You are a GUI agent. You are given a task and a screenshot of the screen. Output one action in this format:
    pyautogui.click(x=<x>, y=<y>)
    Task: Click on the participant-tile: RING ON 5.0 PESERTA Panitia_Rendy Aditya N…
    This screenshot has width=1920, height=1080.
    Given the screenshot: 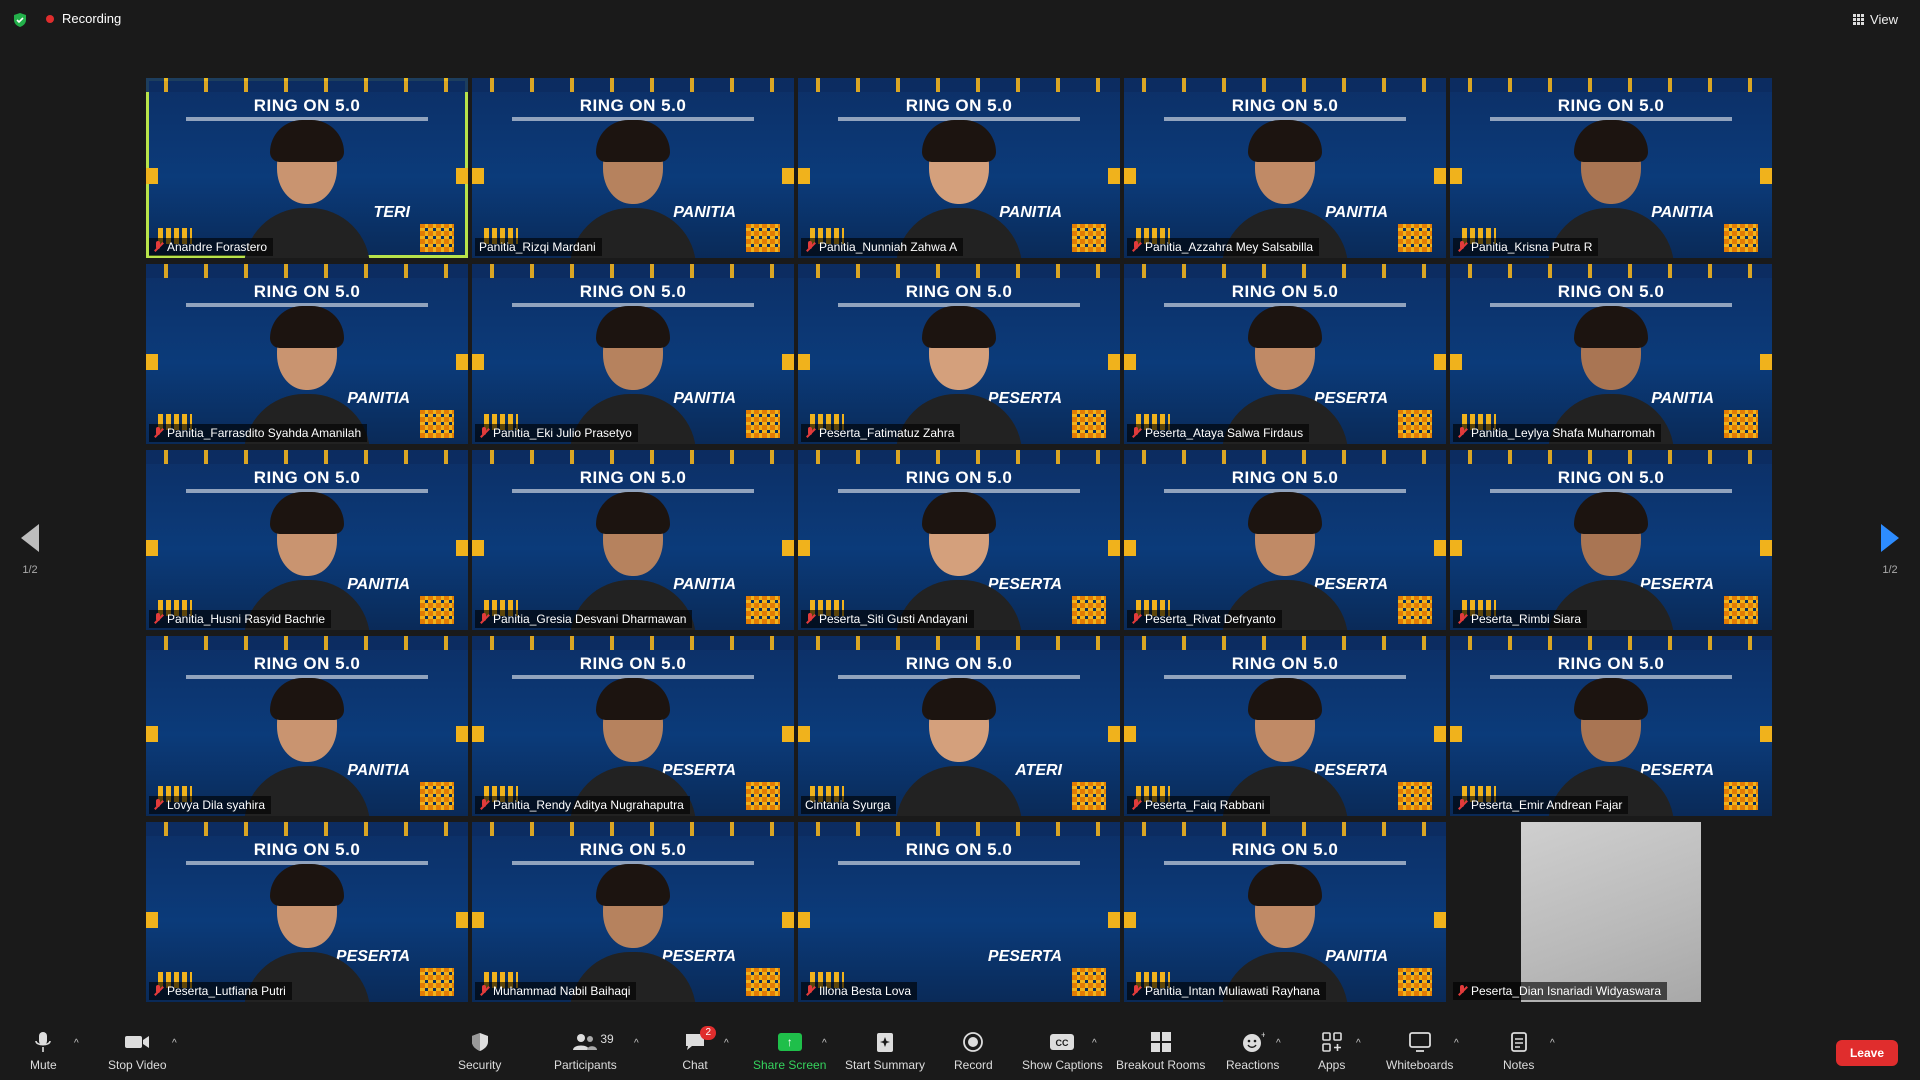 What is the action you would take?
    pyautogui.click(x=633, y=726)
    